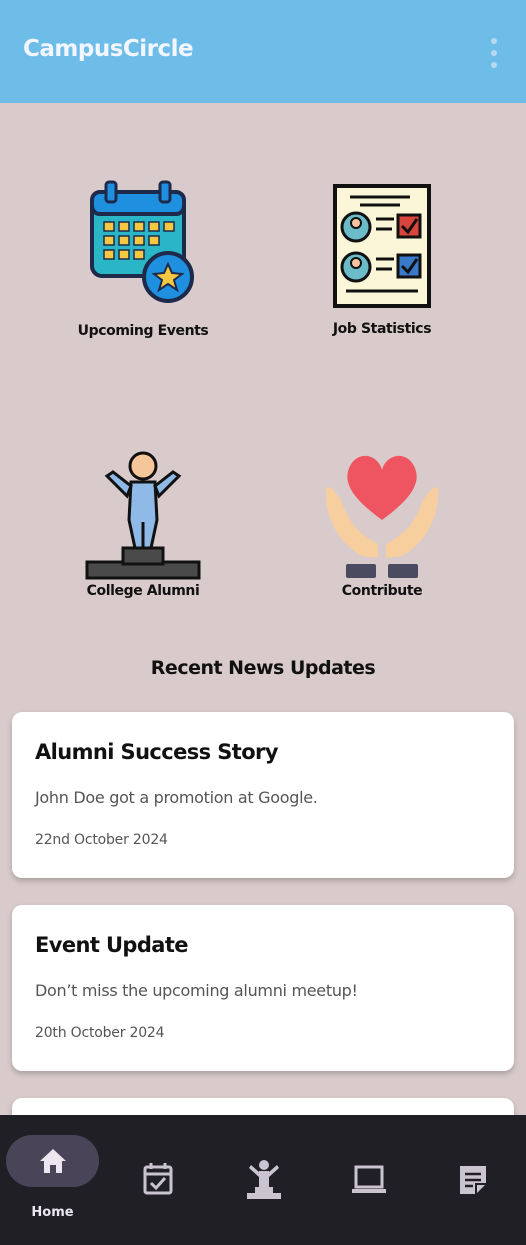 The image size is (526, 1245). I want to click on resume-checklist-icon, so click(382, 246).